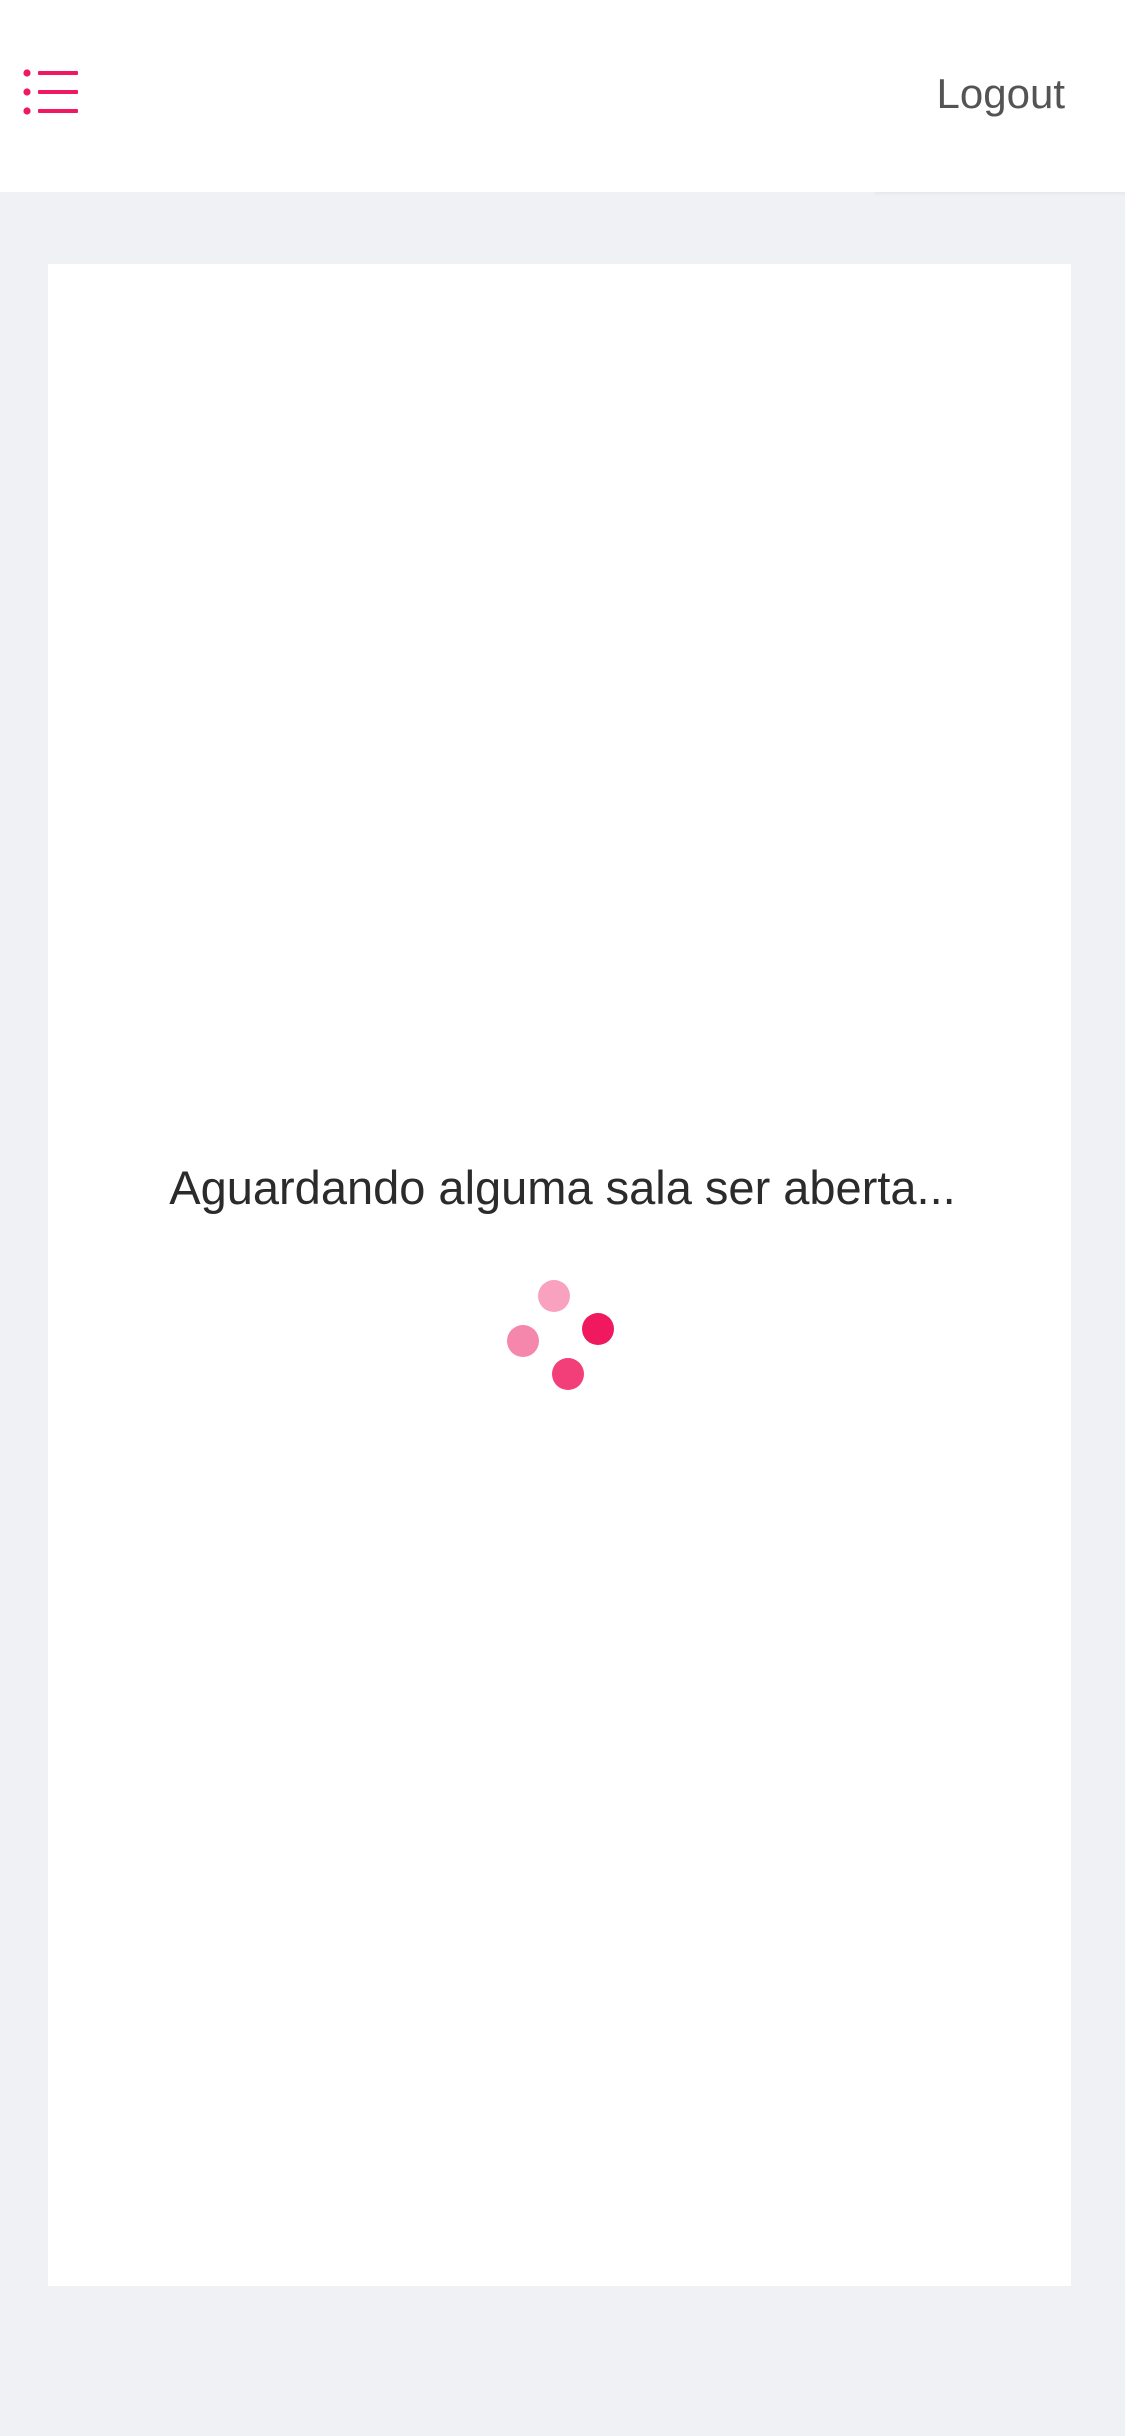 The width and height of the screenshot is (1125, 2436). What do you see at coordinates (1001, 94) in the screenshot?
I see `logout-button: Logout` at bounding box center [1001, 94].